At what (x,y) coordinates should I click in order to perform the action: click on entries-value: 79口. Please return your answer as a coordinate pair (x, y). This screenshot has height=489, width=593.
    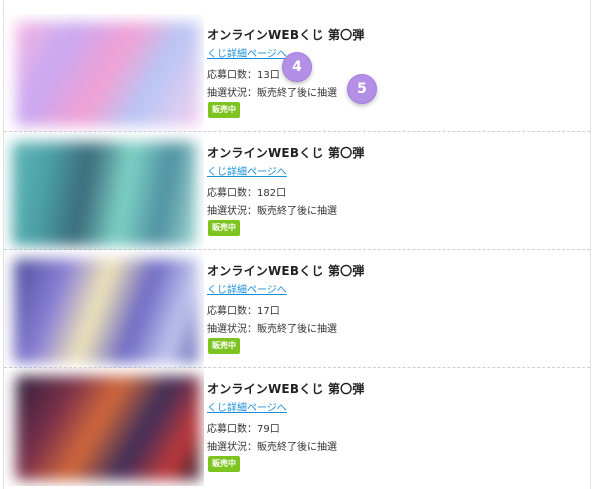
    Looking at the image, I should click on (268, 429).